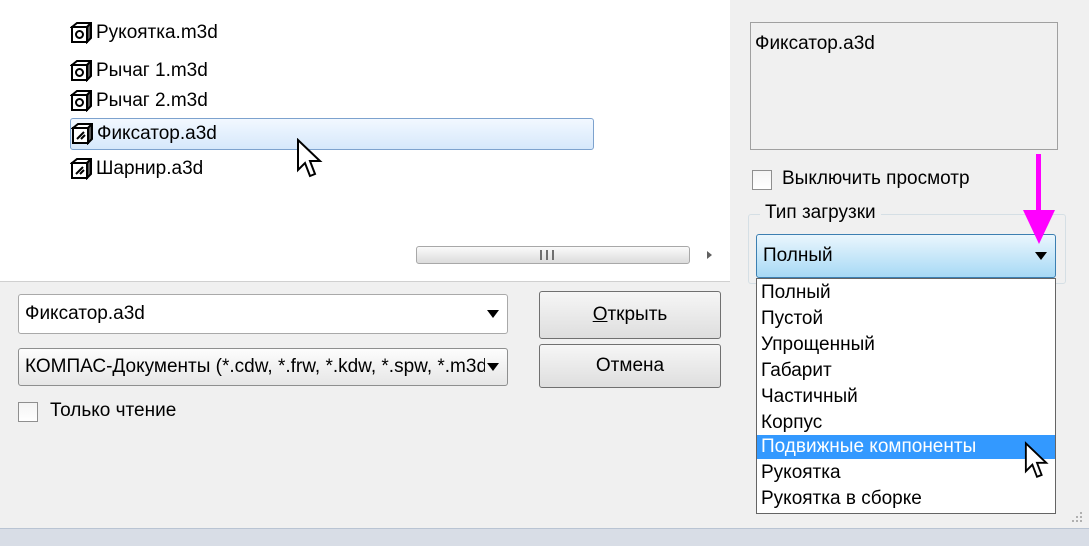 This screenshot has width=1089, height=546. Describe the element at coordinates (150, 168) in the screenshot. I see `file-name: Шарнир.a3d` at that location.